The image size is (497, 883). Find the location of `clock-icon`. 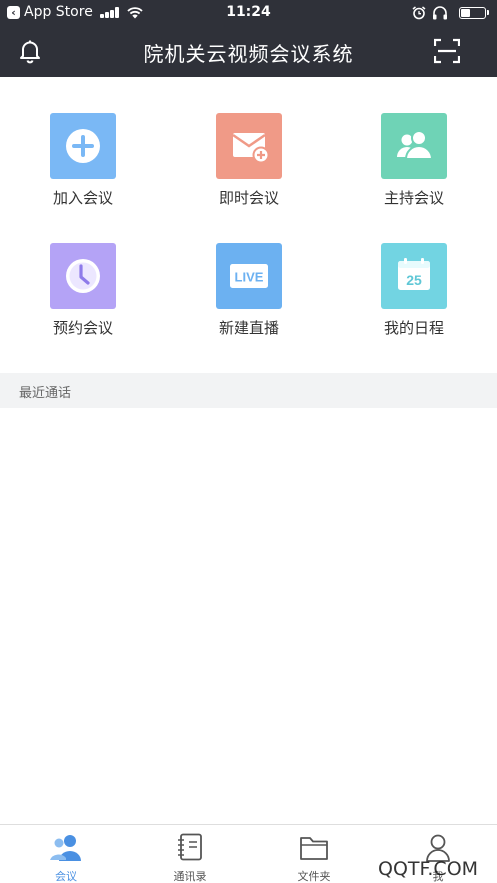

clock-icon is located at coordinates (83, 276).